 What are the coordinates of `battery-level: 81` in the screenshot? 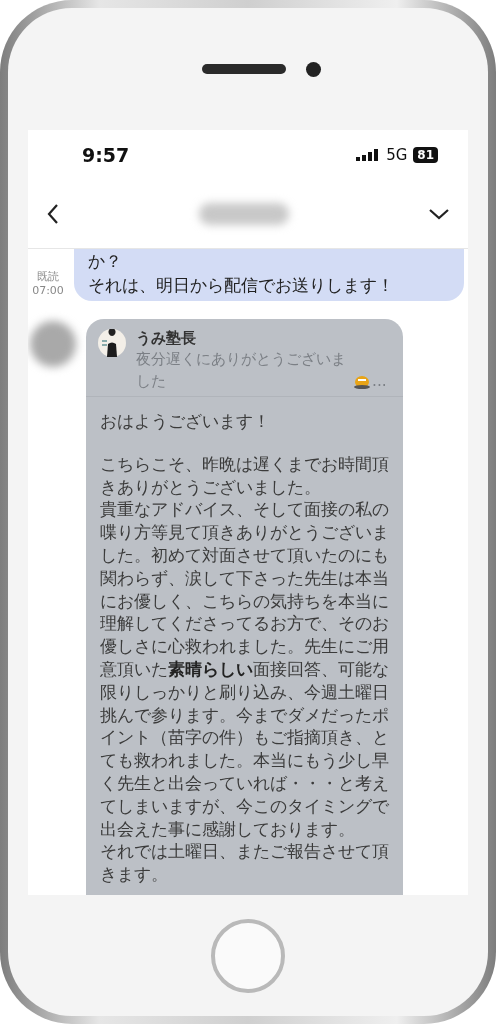 It's located at (425, 155).